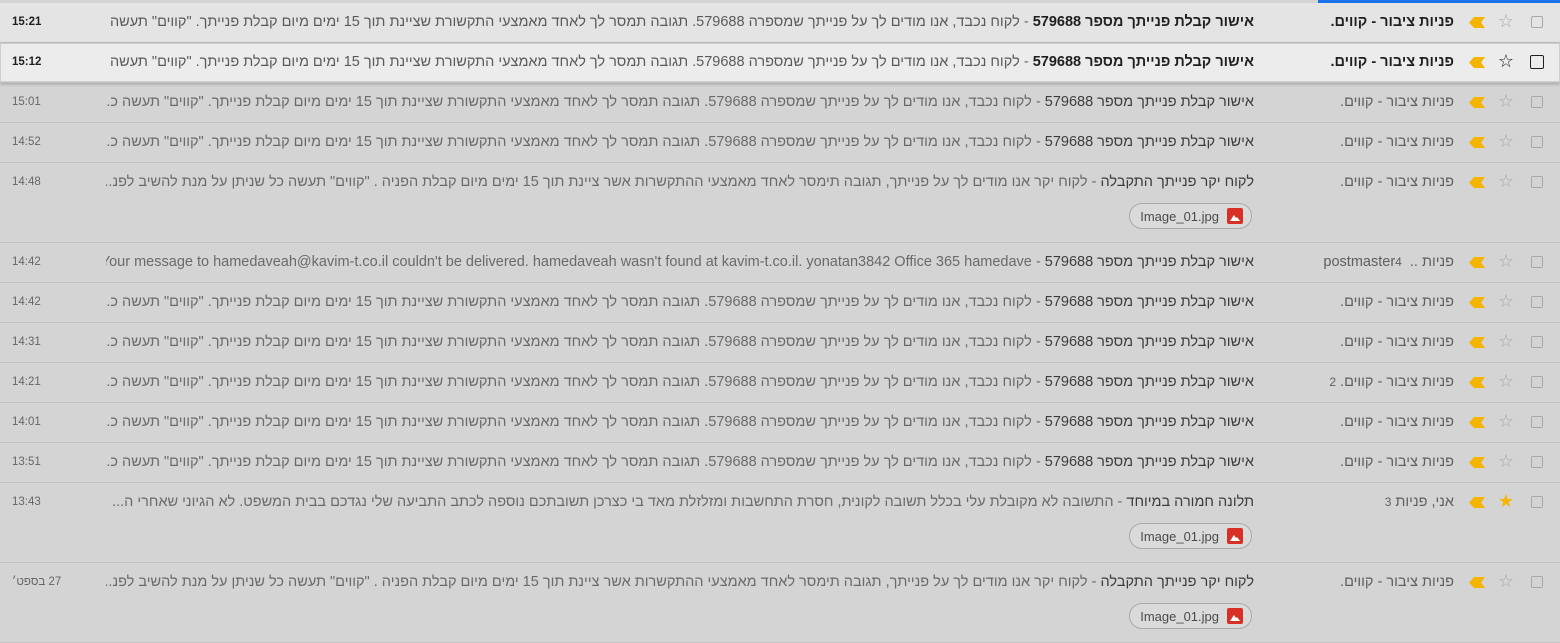 The image size is (1560, 643). Describe the element at coordinates (26, 382) in the screenshot. I see `email-date: 14:21` at that location.